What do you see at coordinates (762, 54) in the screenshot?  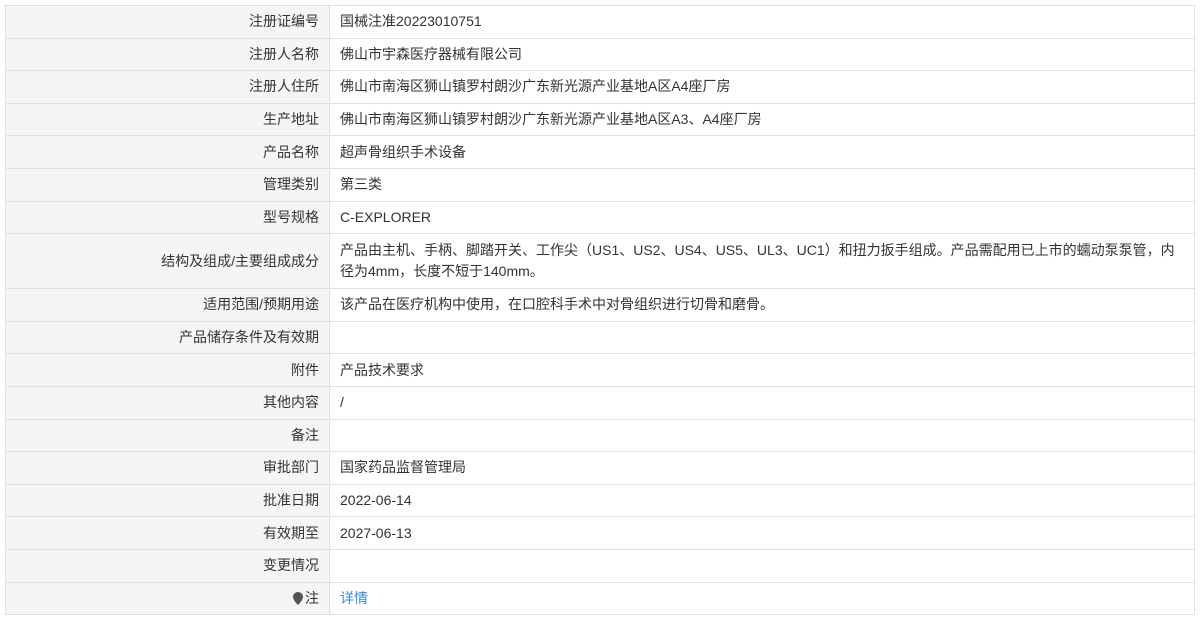 I see `registrant-name-value: 佛山市宇森医疗器械有限公司` at bounding box center [762, 54].